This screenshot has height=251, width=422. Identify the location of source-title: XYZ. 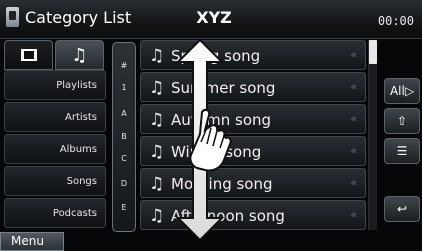
(214, 17).